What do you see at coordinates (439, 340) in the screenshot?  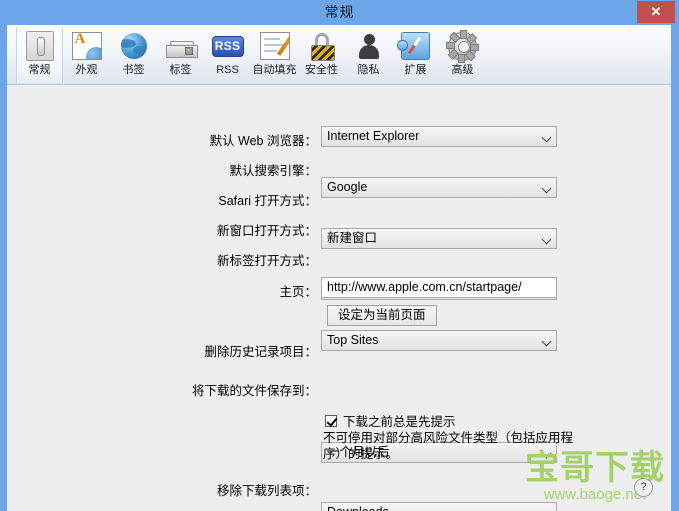 I see `new-tab-opens-select: Top Sites` at bounding box center [439, 340].